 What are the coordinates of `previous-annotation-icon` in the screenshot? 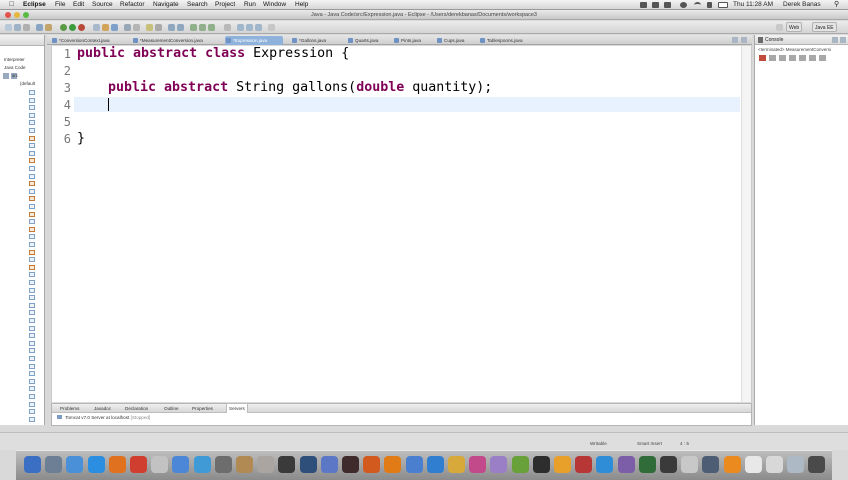 It's located at (180, 27).